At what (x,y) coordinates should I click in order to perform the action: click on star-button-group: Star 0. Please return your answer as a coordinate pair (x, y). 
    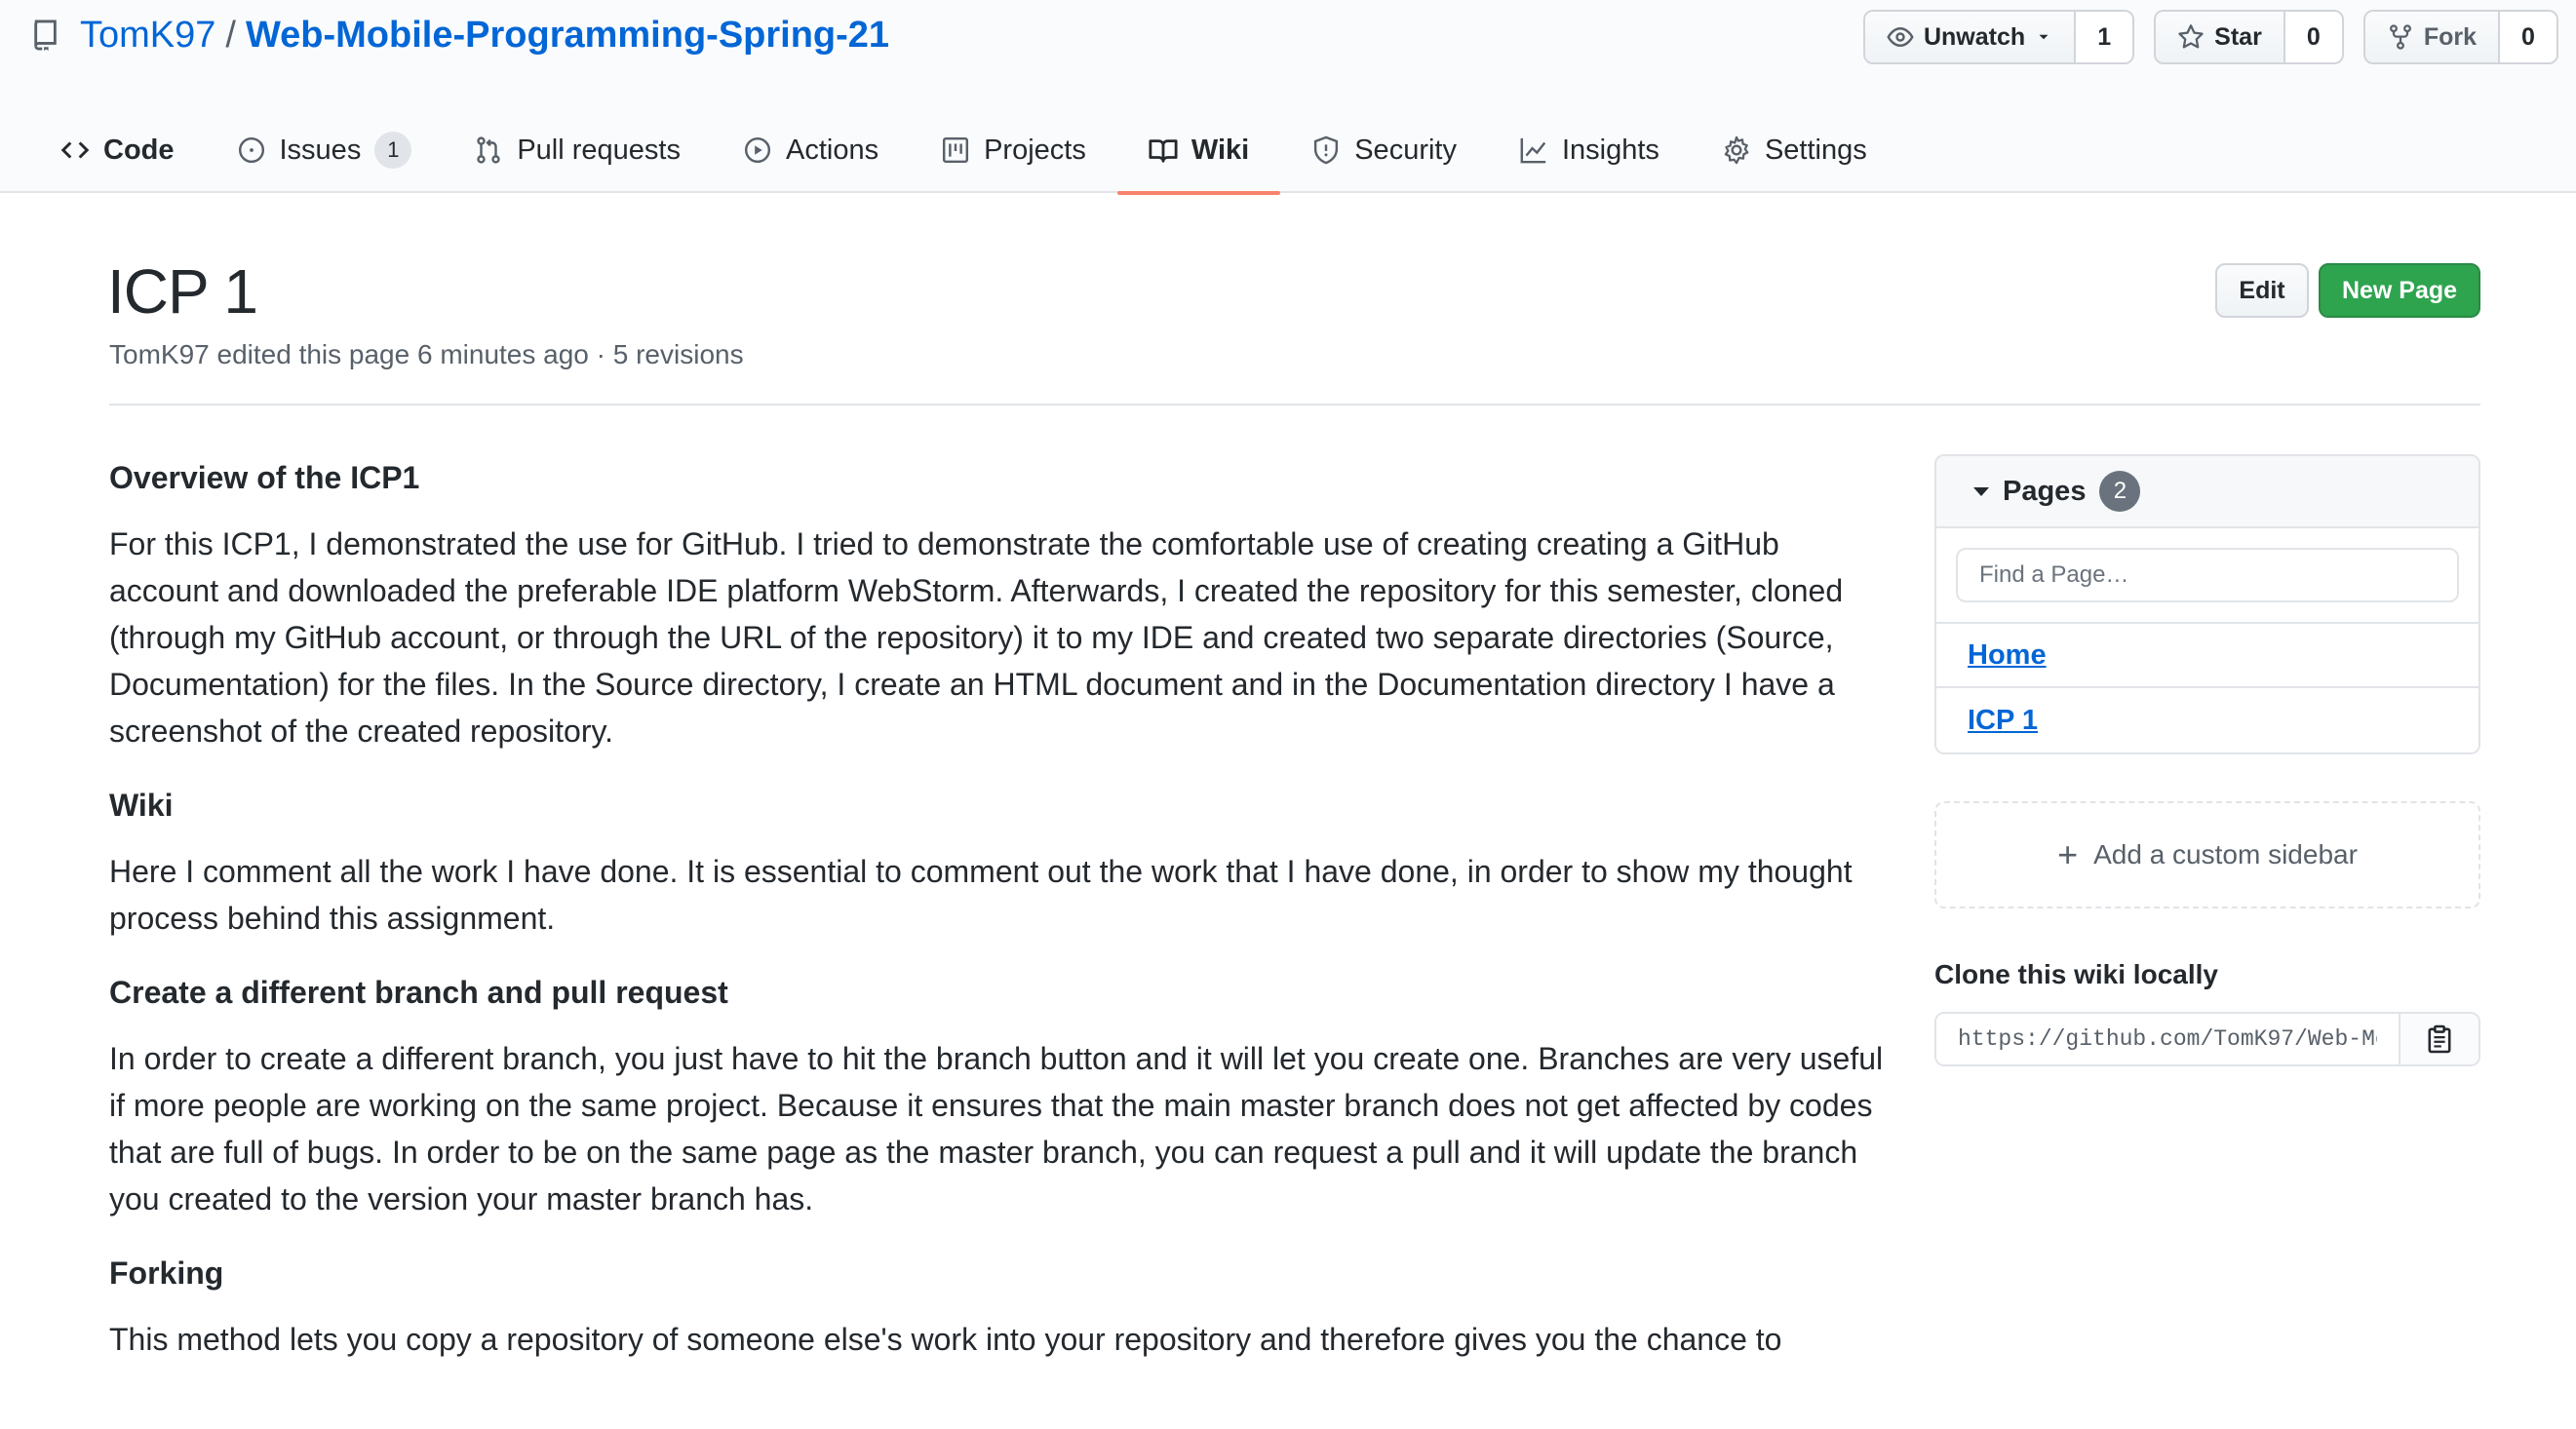
    Looking at the image, I should click on (2249, 37).